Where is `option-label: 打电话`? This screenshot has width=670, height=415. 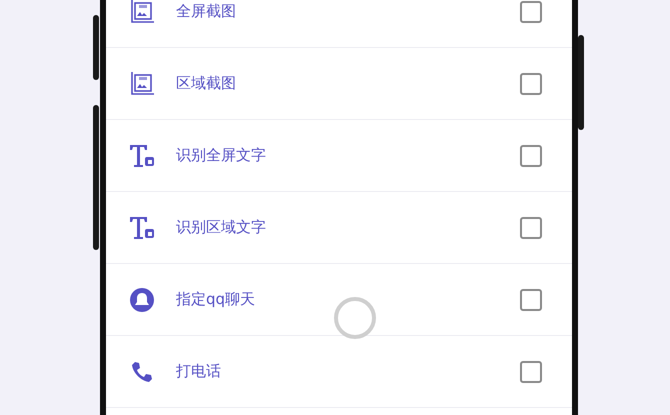
option-label: 打电话 is located at coordinates (199, 371).